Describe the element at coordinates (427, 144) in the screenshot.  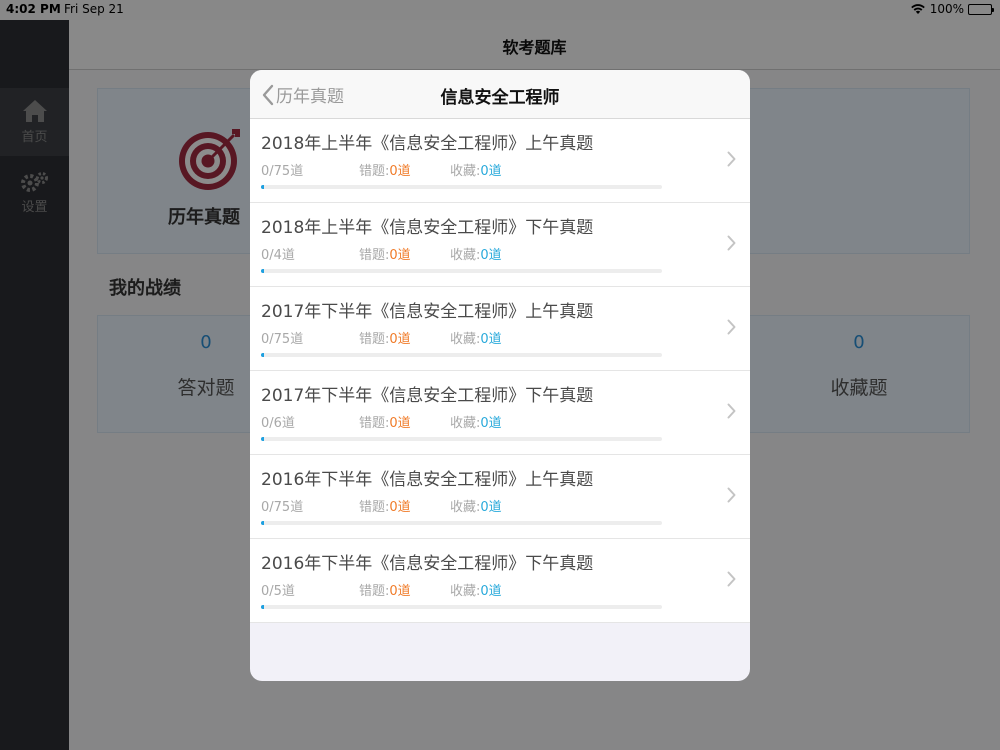
I see `exam-title: 2018年上半年《信息安全工程师》上午真题` at that location.